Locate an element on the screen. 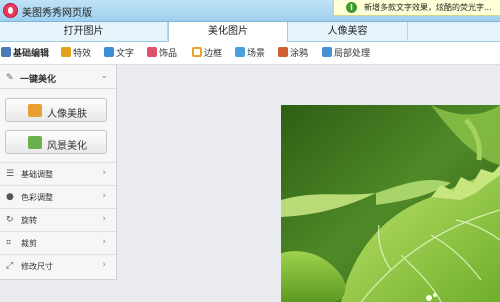 This screenshot has height=302, width=500. app-title: 美图秀秀网页版 is located at coordinates (57, 13).